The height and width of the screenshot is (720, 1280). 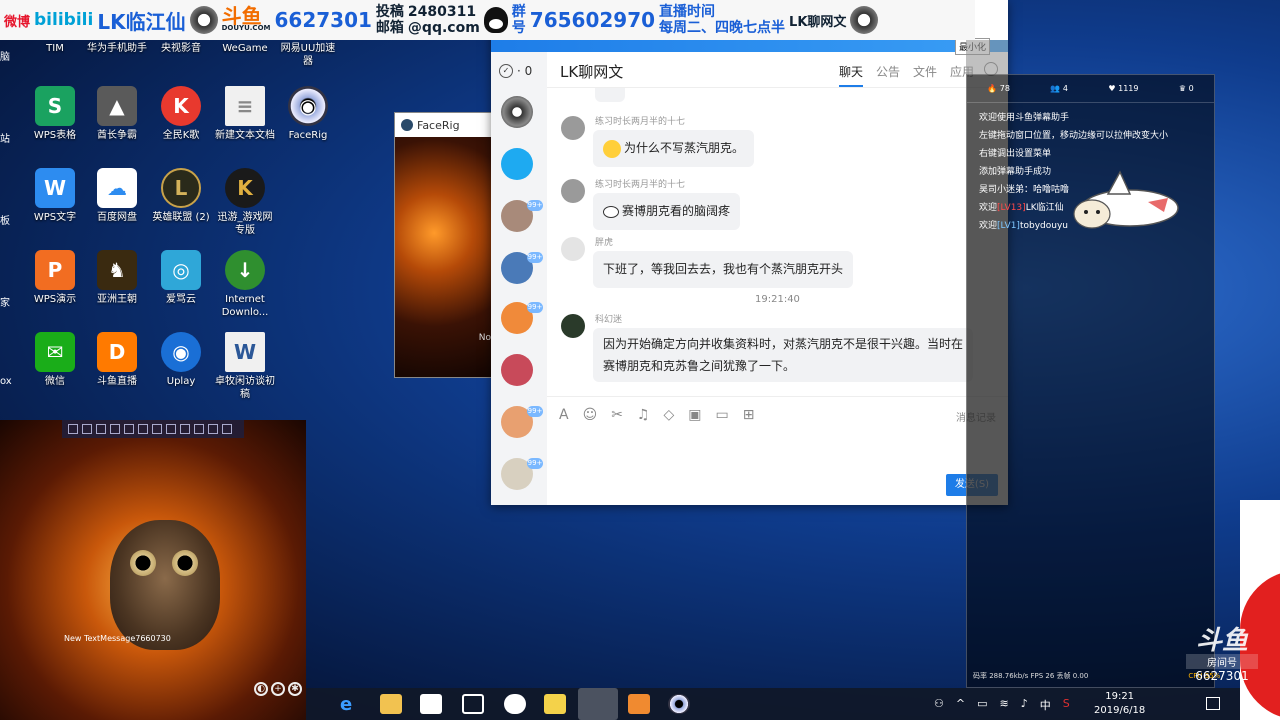 What do you see at coordinates (722, 415) in the screenshot?
I see `folder-icon: ▭` at bounding box center [722, 415].